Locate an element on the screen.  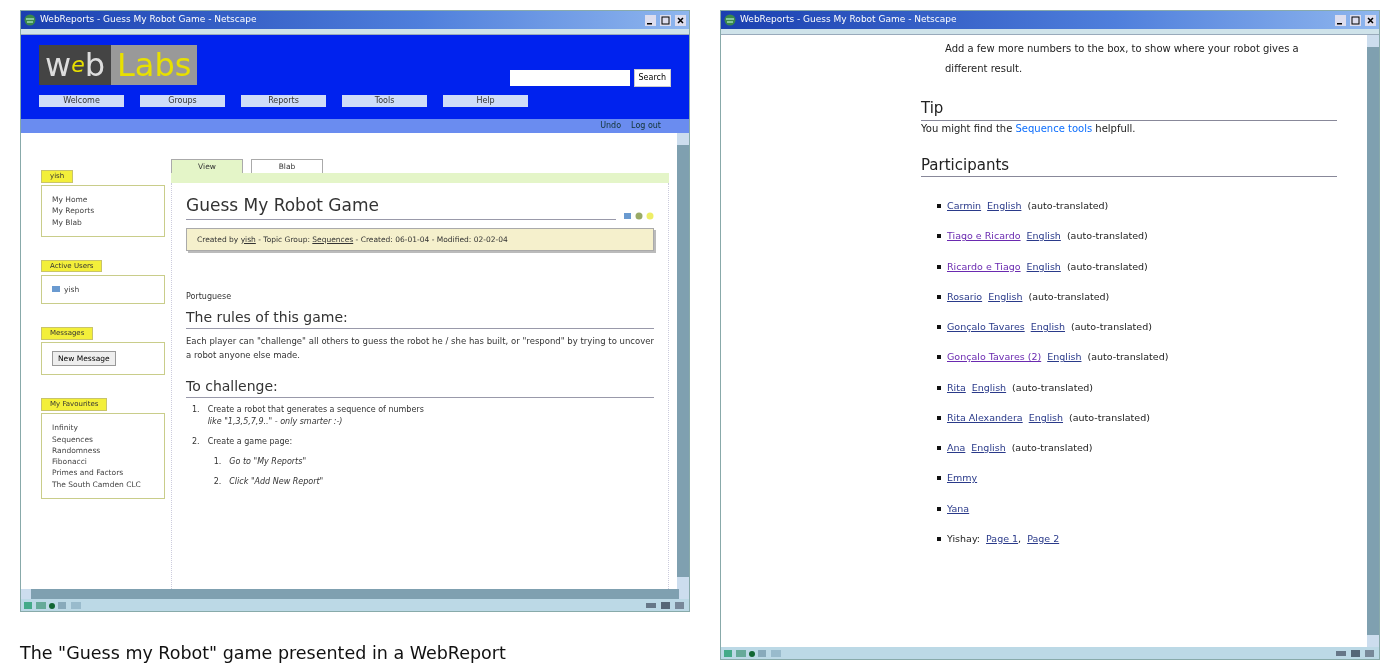
paragraph: Each player can "challenge" all others to guess the robot he / she has built, or "respond" by trying to uncover a robot anyone else made. is located at coordinates (420, 348).